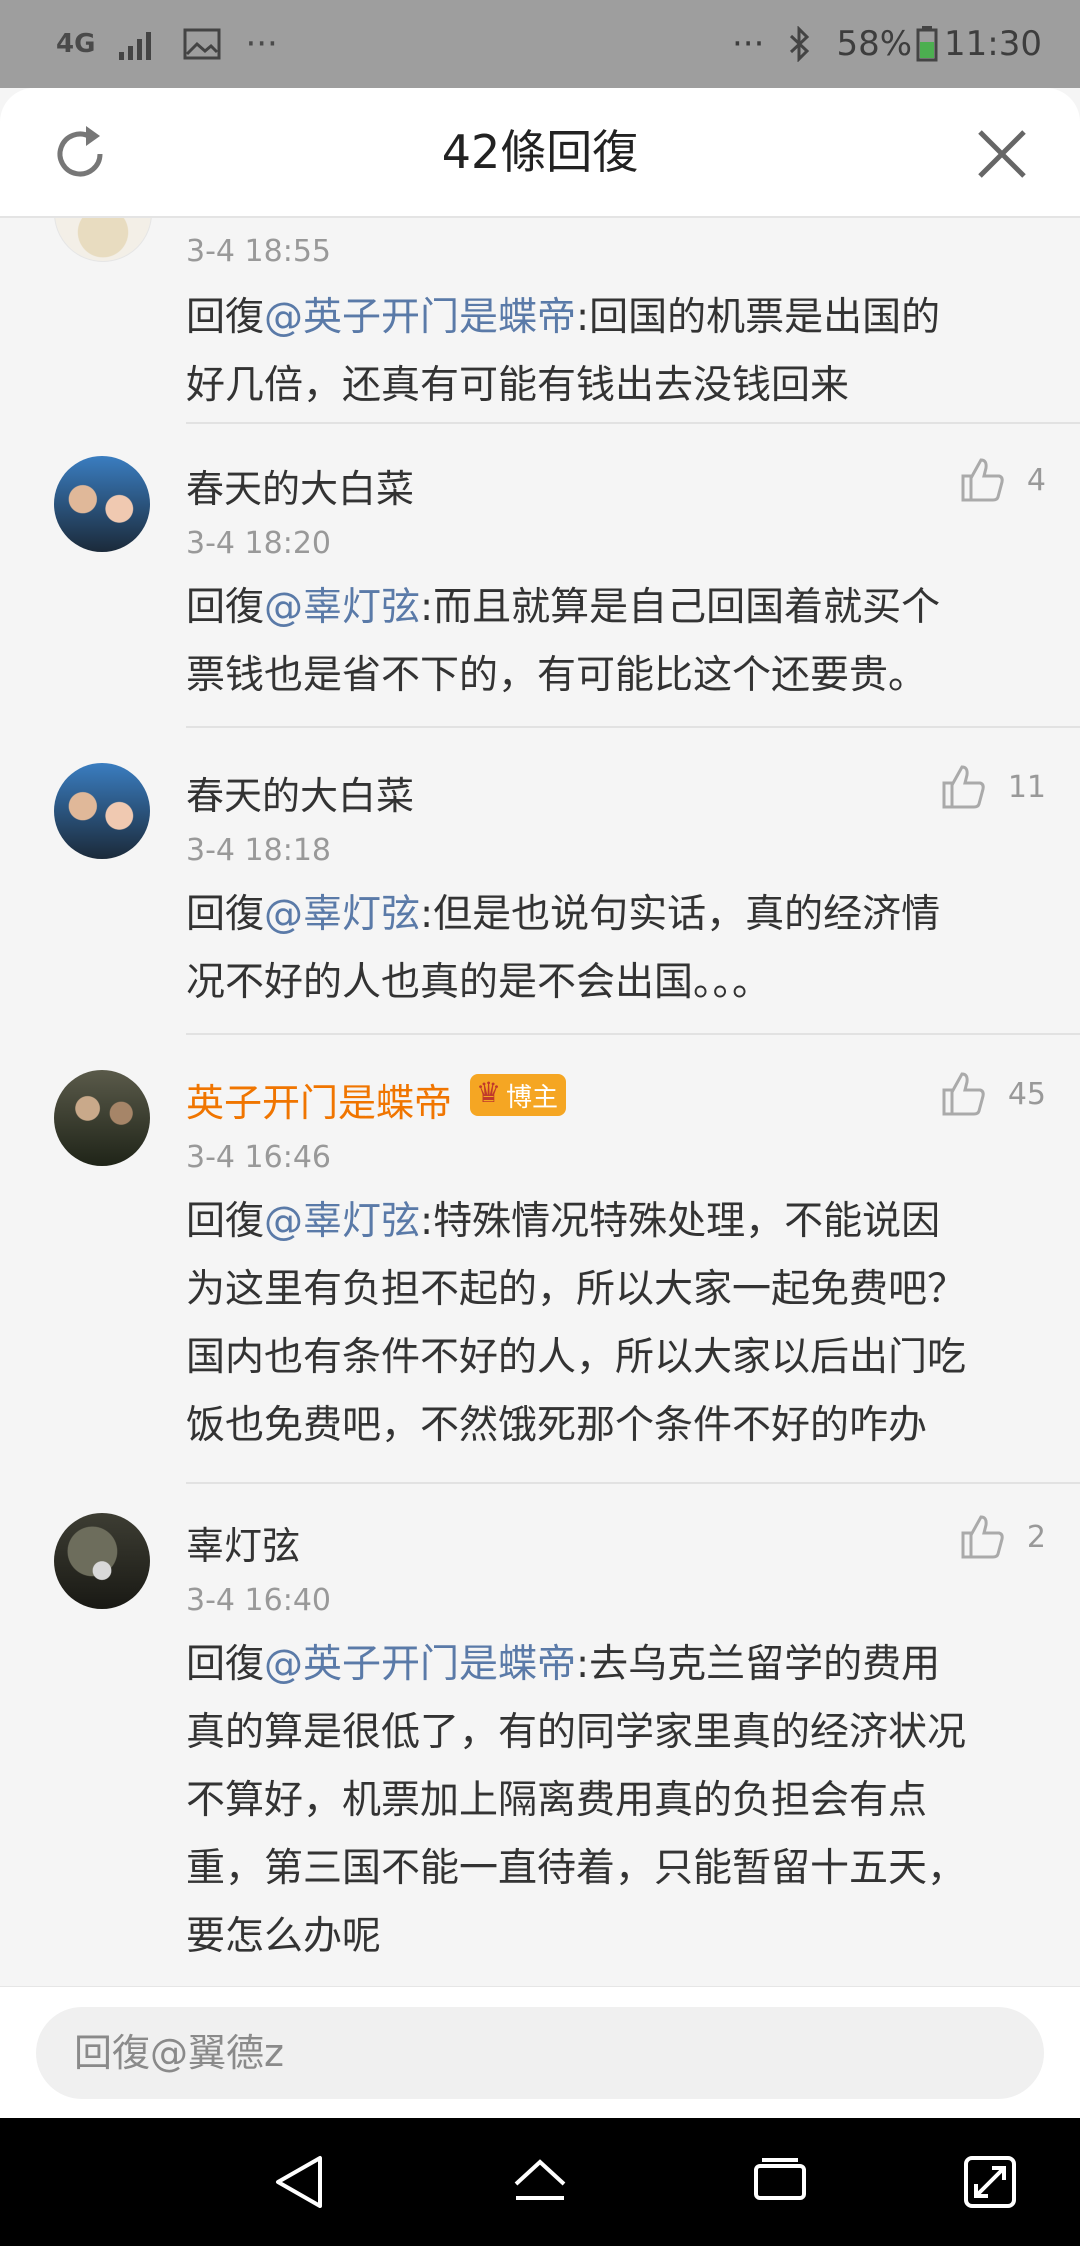 Image resolution: width=1080 pixels, height=2246 pixels. What do you see at coordinates (992, 1094) in the screenshot?
I see `like-button: 45` at bounding box center [992, 1094].